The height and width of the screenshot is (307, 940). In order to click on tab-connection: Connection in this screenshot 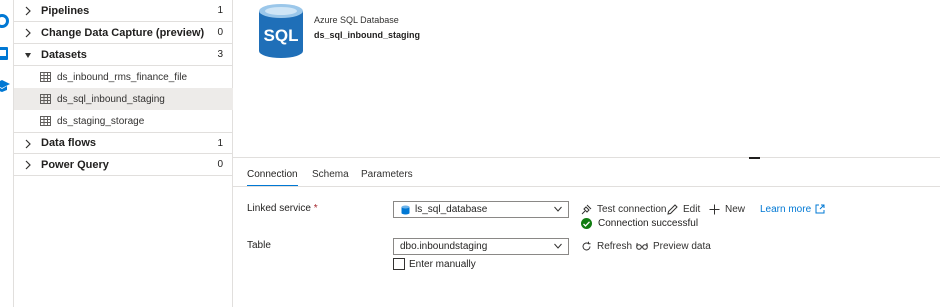, I will do `click(272, 178)`.